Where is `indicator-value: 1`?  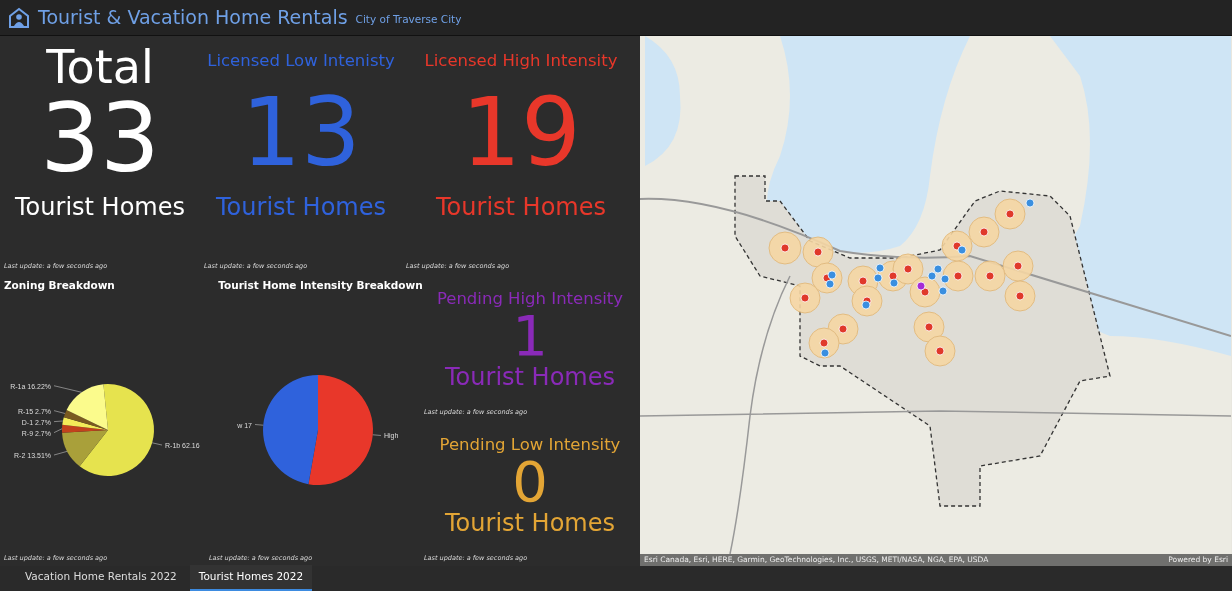 indicator-value: 1 is located at coordinates (530, 336).